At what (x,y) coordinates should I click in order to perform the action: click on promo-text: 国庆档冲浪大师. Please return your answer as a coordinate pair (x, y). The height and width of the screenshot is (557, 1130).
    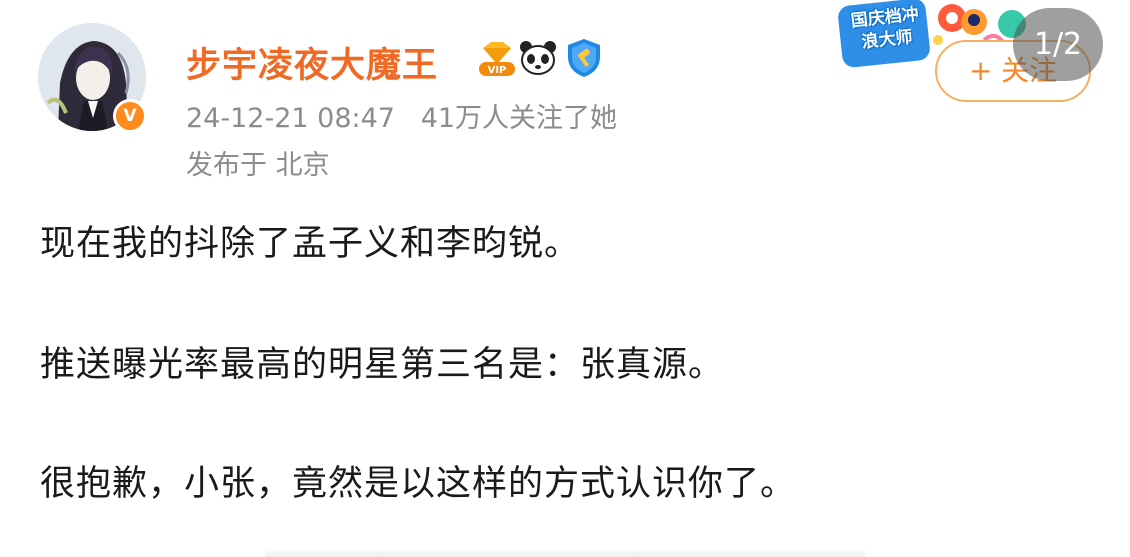
    Looking at the image, I should click on (884, 28).